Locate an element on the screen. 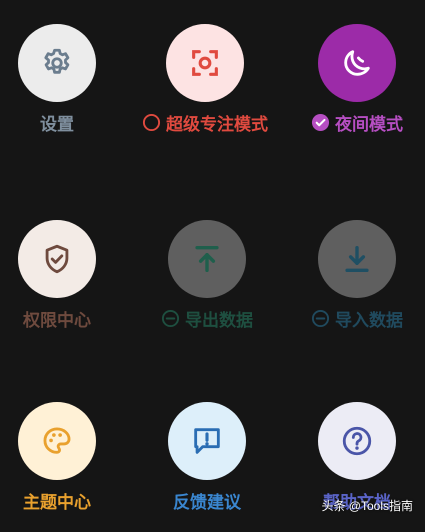  night-mode-circle is located at coordinates (357, 63).